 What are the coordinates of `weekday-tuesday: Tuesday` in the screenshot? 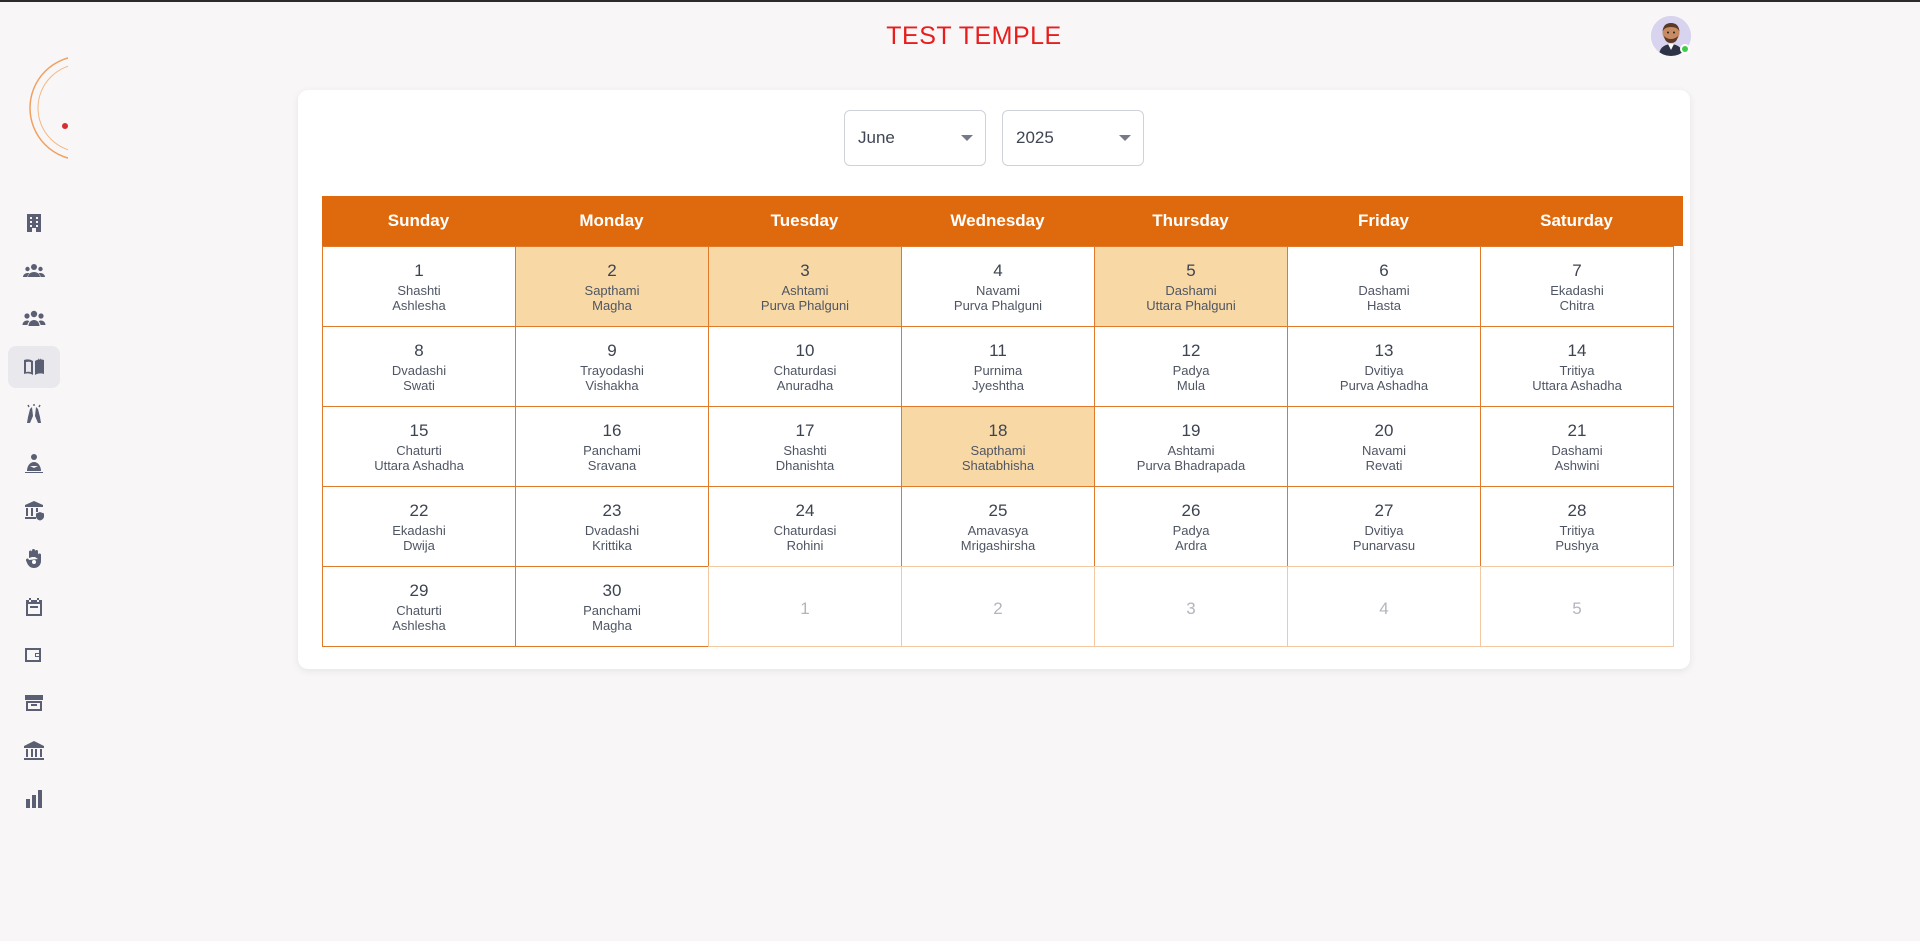 It's located at (804, 220).